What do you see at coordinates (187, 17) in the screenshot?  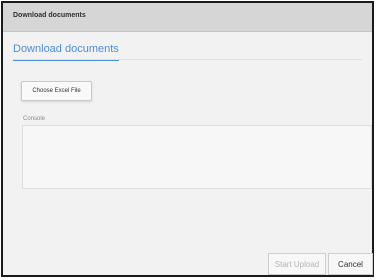 I see `dialog-titlebar: Download documents` at bounding box center [187, 17].